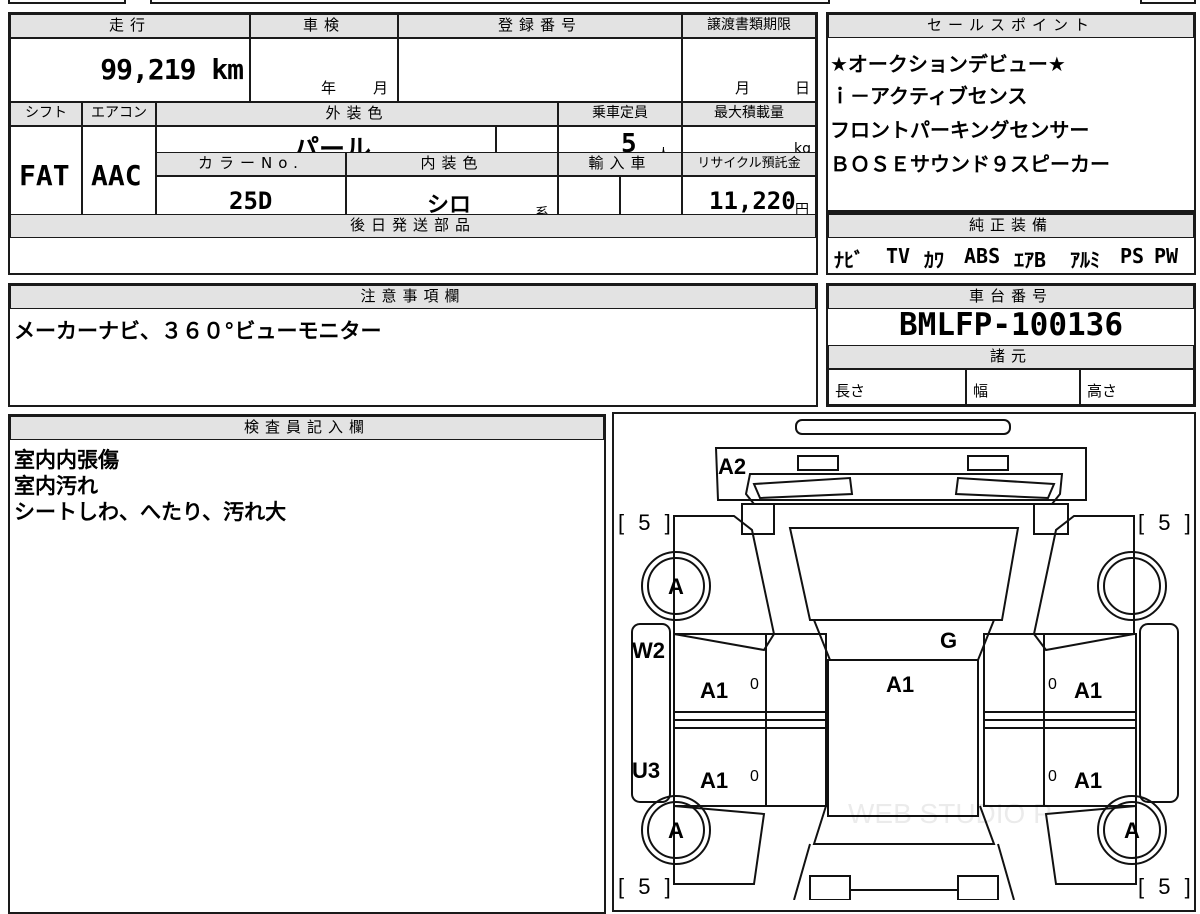 This screenshot has width=1200, height=914. Describe the element at coordinates (948, 64) in the screenshot. I see `sales-point-line: ★オークションデビュー★` at that location.